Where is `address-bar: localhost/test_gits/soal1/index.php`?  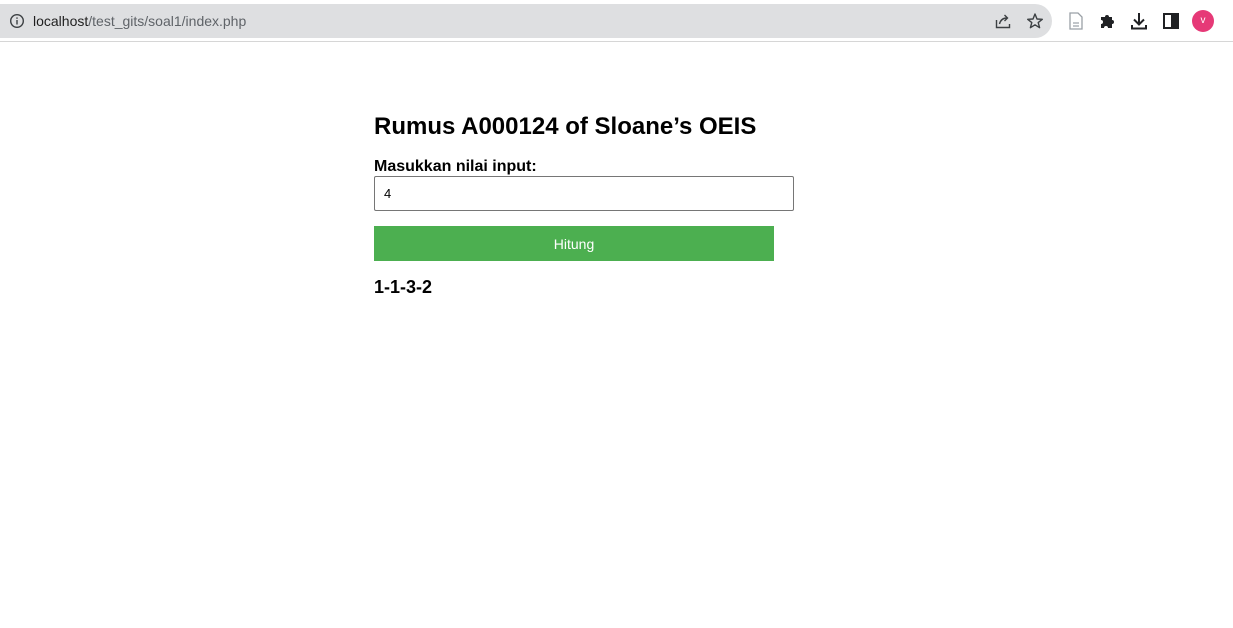 address-bar: localhost/test_gits/soal1/index.php is located at coordinates (526, 21).